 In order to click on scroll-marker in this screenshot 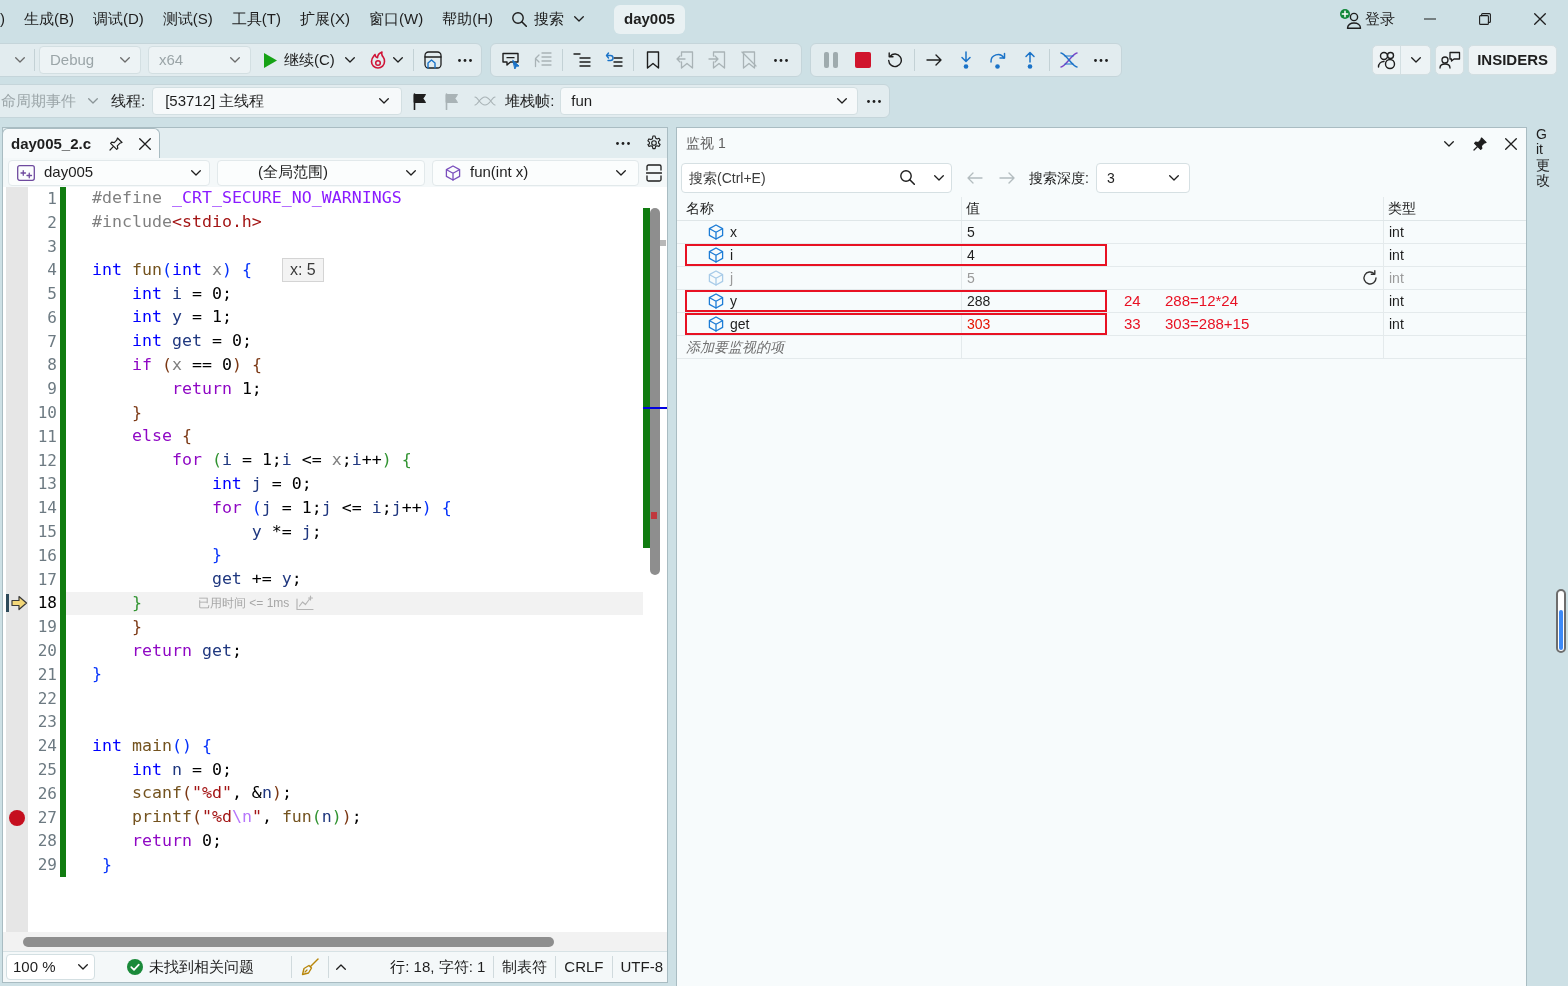, I will do `click(663, 243)`.